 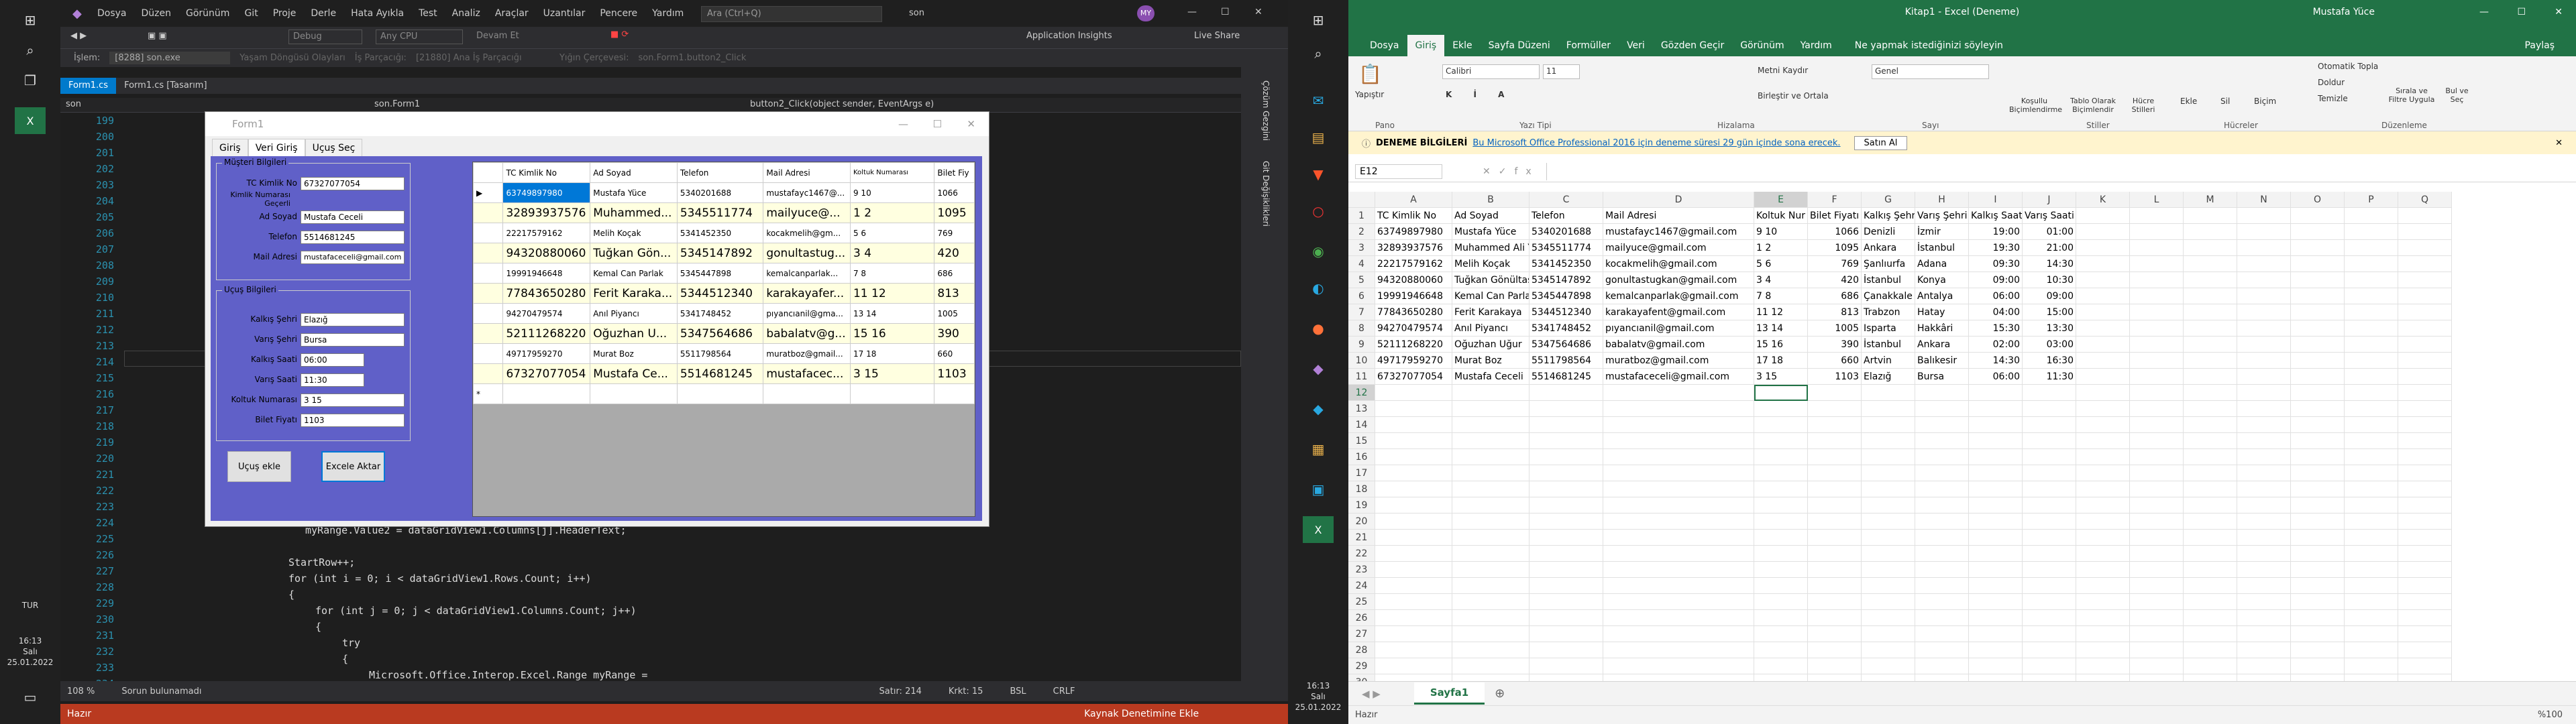 I want to click on name-box: E12, so click(x=1398, y=171).